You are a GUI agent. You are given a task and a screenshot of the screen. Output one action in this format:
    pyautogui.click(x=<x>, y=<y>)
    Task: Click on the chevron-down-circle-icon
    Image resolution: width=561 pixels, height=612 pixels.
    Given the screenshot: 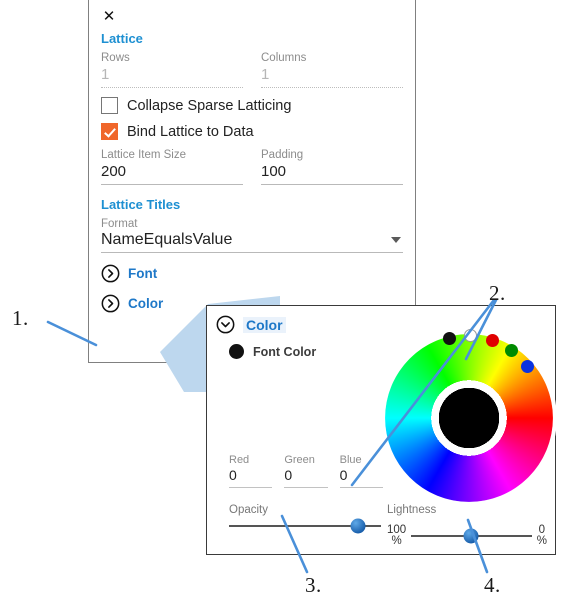 What is the action you would take?
    pyautogui.click(x=225, y=324)
    